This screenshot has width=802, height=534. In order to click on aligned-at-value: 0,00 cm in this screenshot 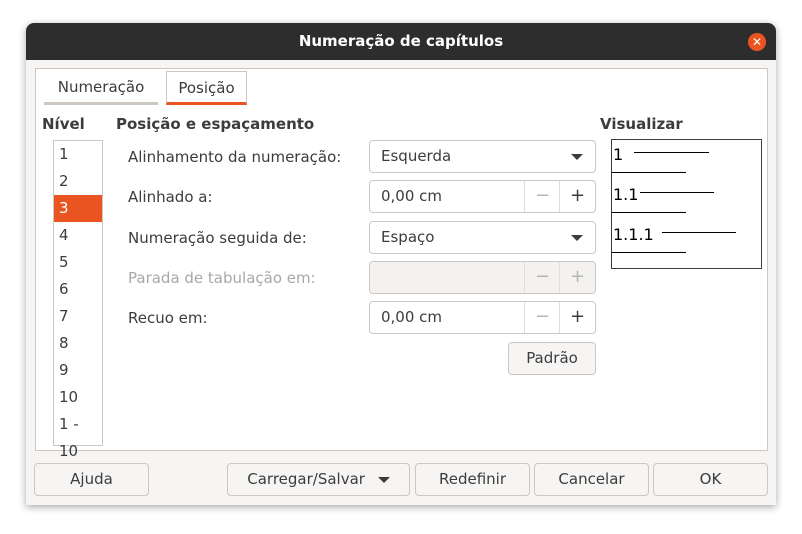, I will do `click(412, 196)`.